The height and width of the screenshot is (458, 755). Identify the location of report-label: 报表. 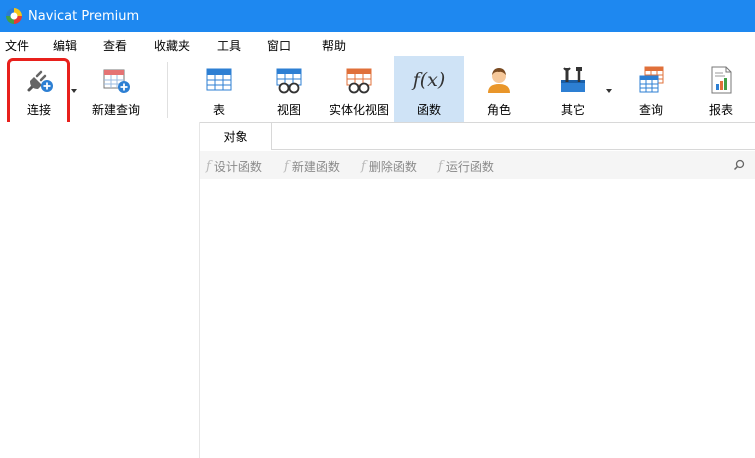
(720, 110).